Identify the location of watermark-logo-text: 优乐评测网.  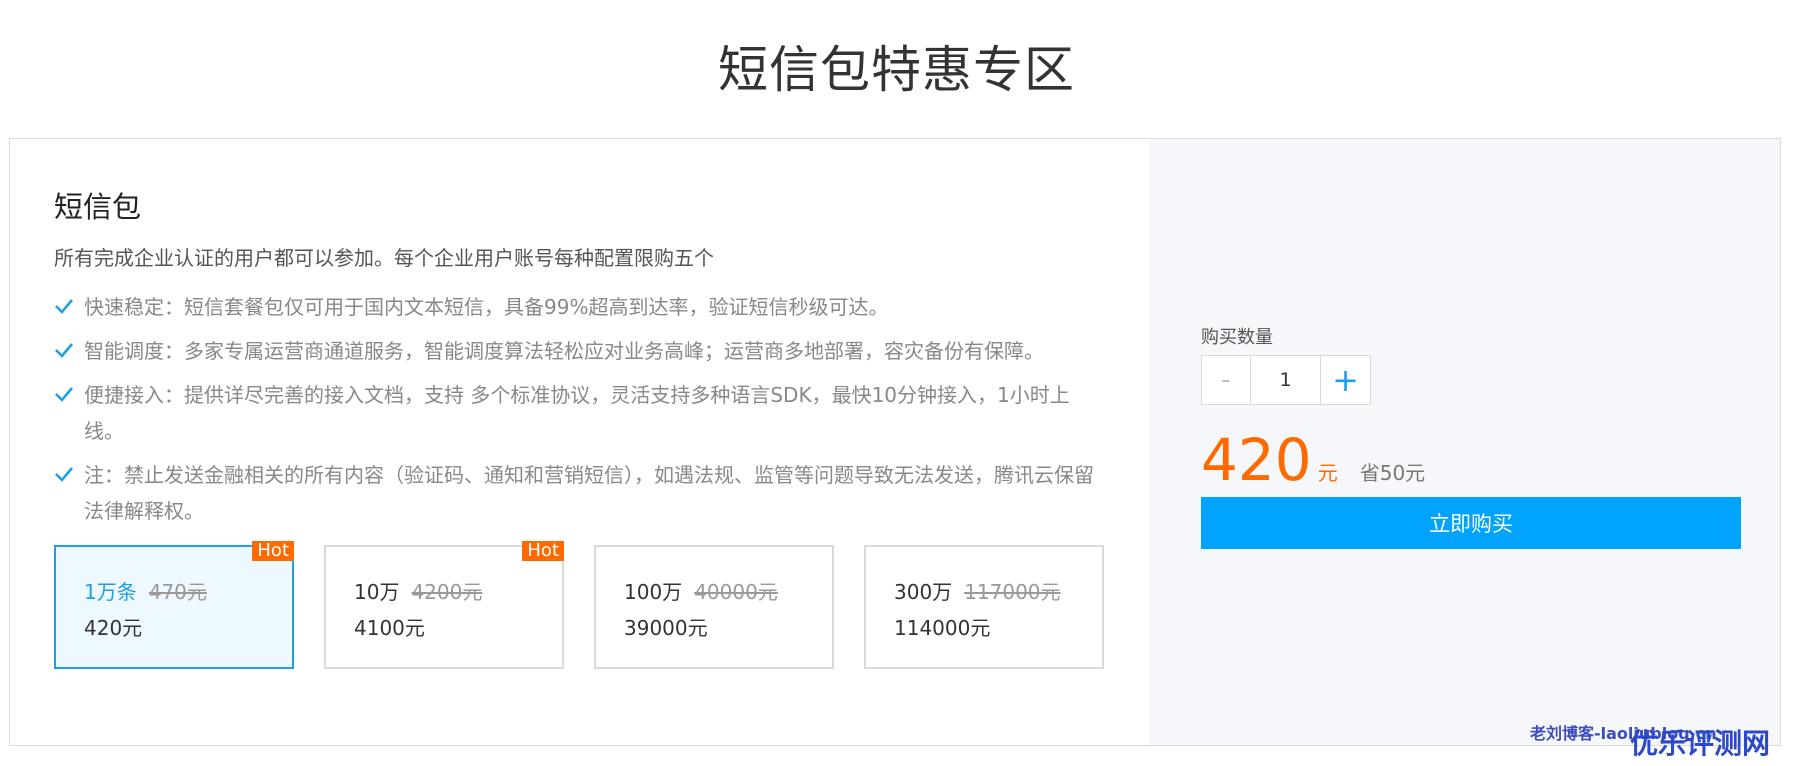
(1700, 743).